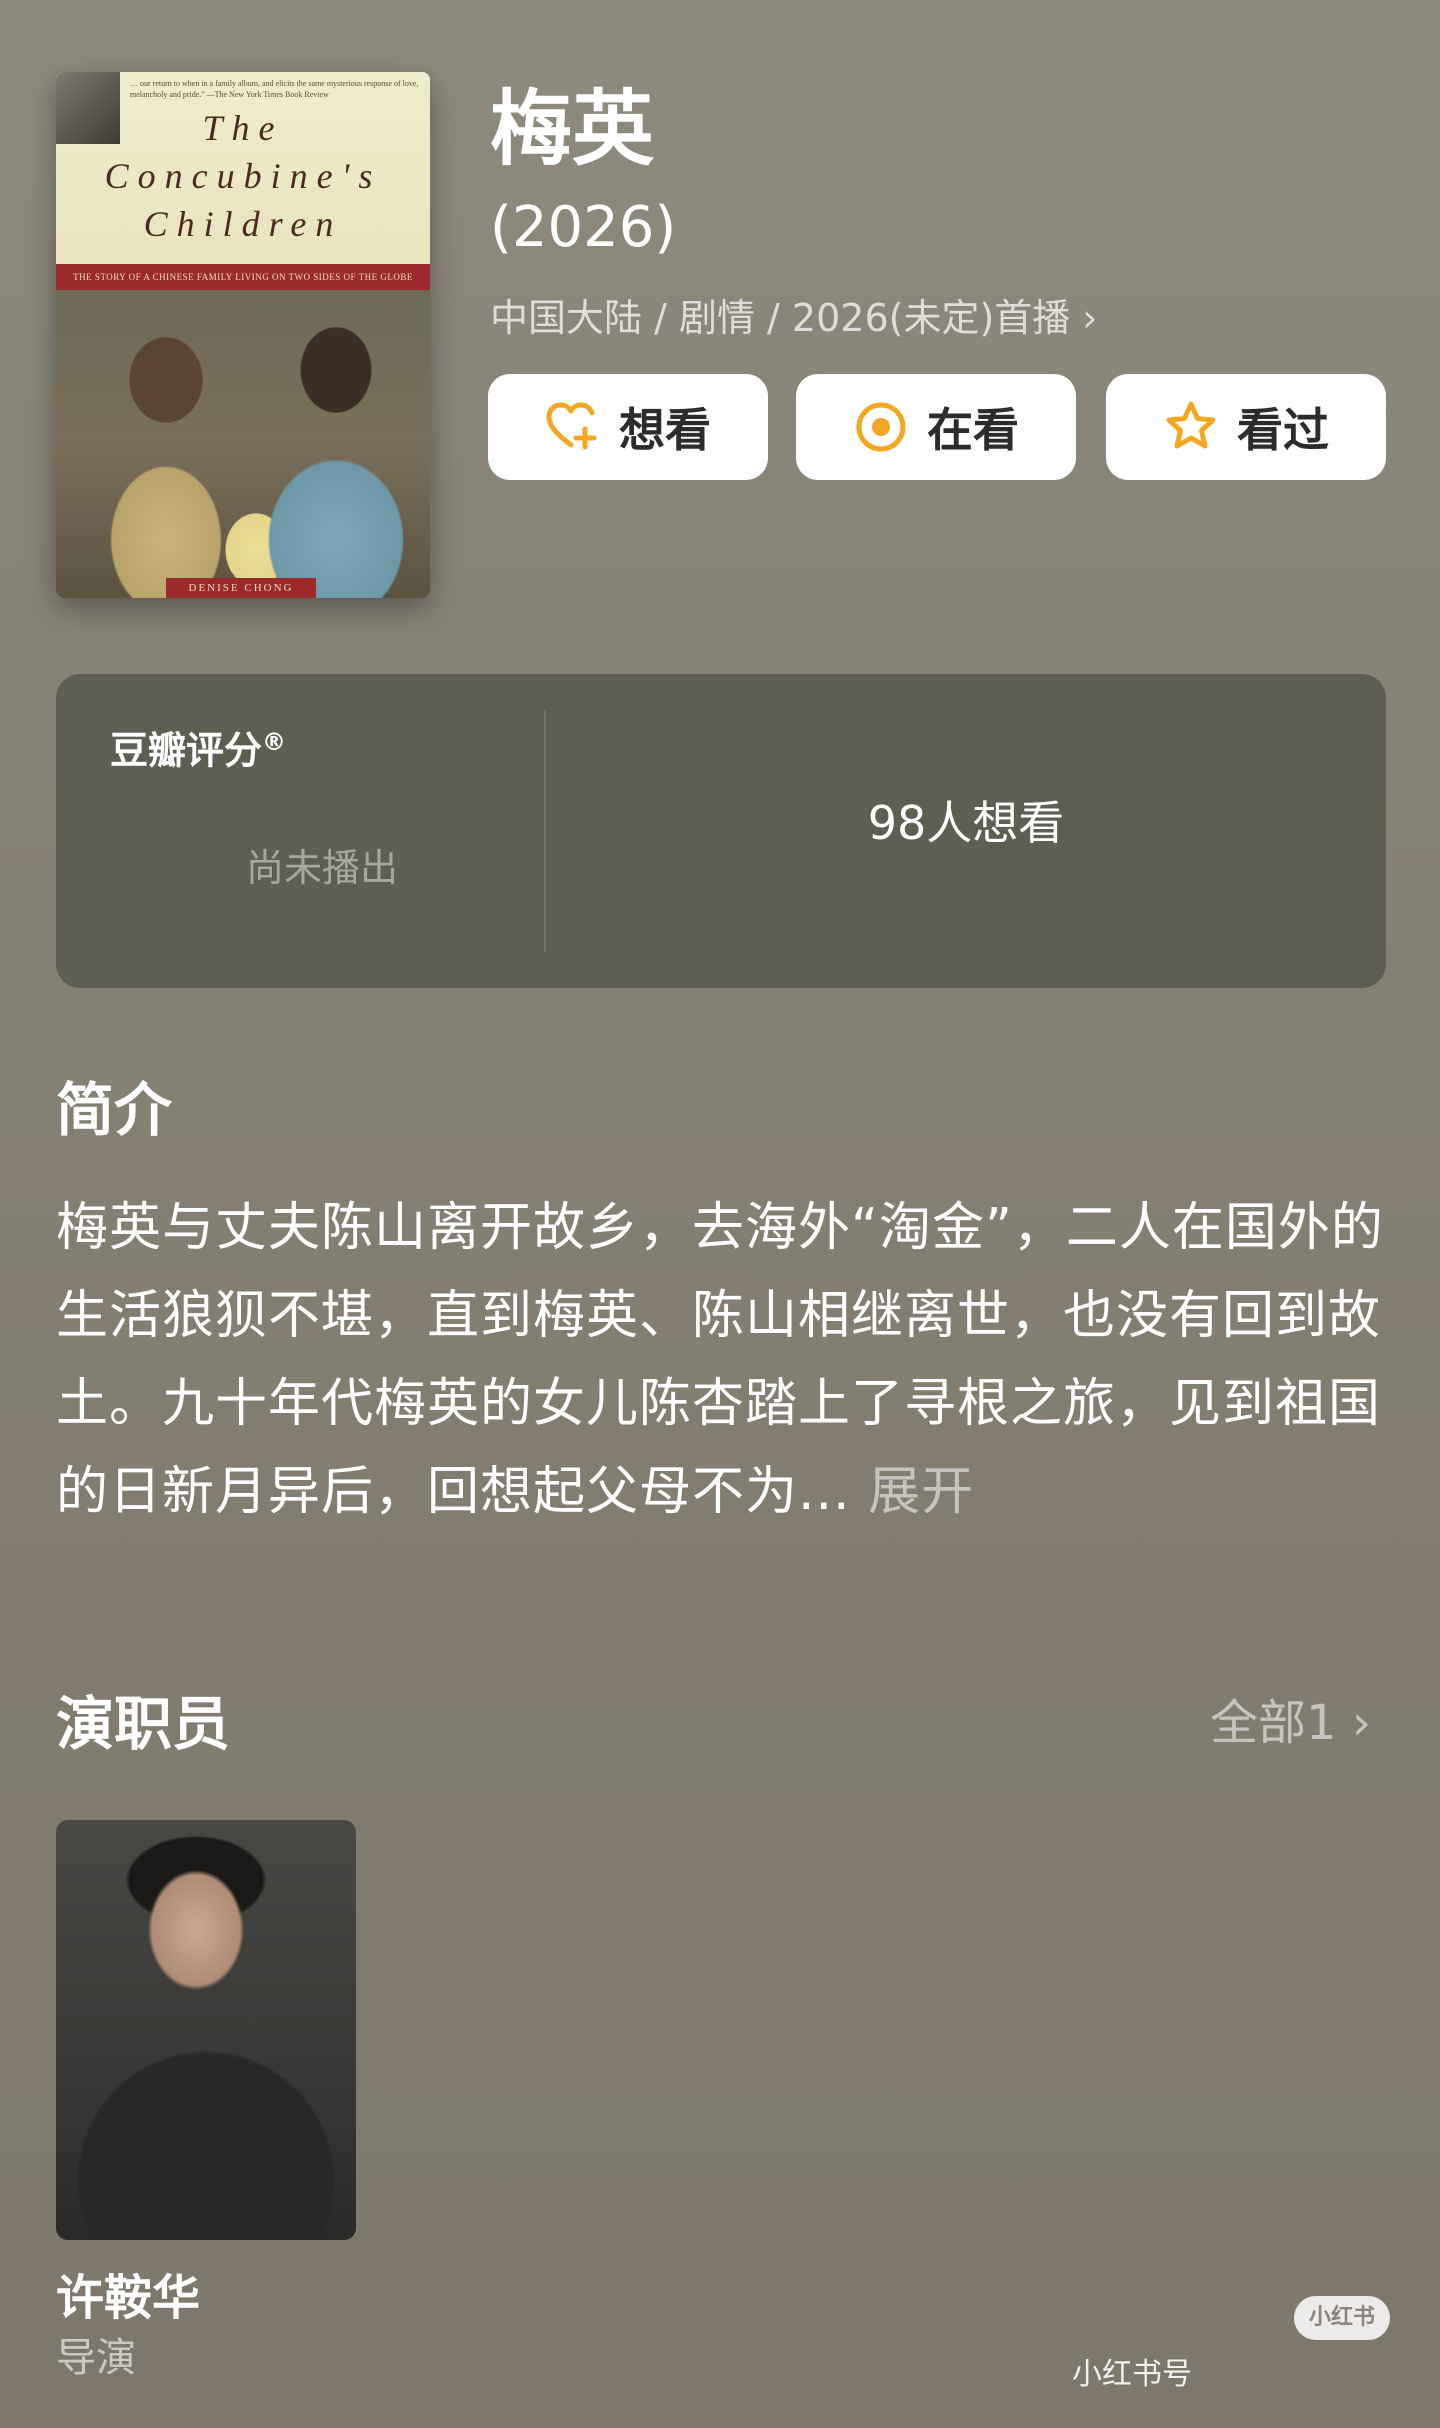 Image resolution: width=1440 pixels, height=2428 pixels. I want to click on watermark-badge: 小红书, so click(1342, 2318).